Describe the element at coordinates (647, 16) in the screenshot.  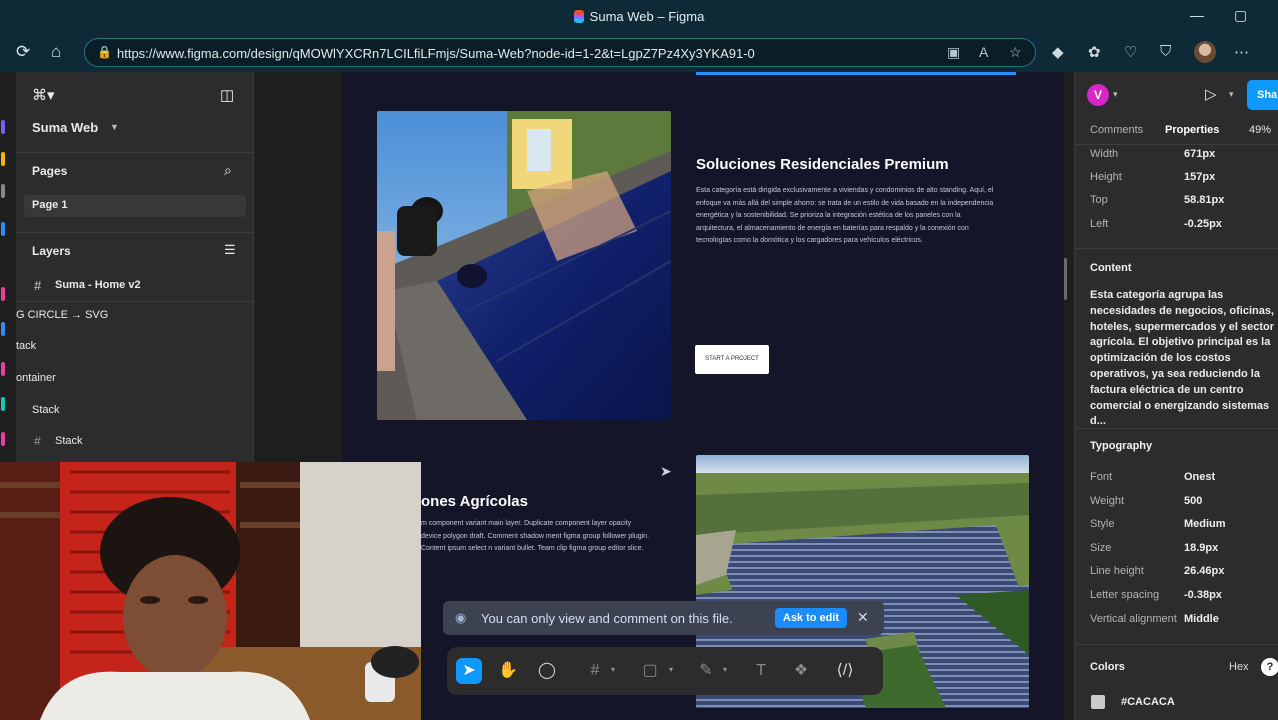
I see `window-title-text: Suma Web – Figma` at that location.